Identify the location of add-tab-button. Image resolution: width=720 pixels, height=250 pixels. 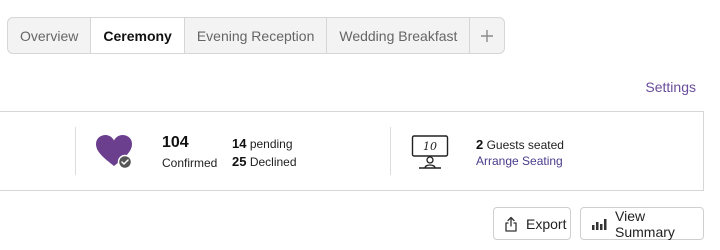
(487, 35).